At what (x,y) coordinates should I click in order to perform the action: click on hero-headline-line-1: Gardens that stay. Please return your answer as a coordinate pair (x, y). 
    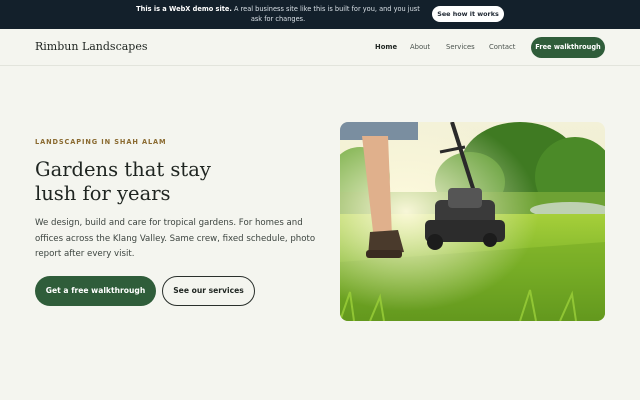
    Looking at the image, I should click on (123, 169).